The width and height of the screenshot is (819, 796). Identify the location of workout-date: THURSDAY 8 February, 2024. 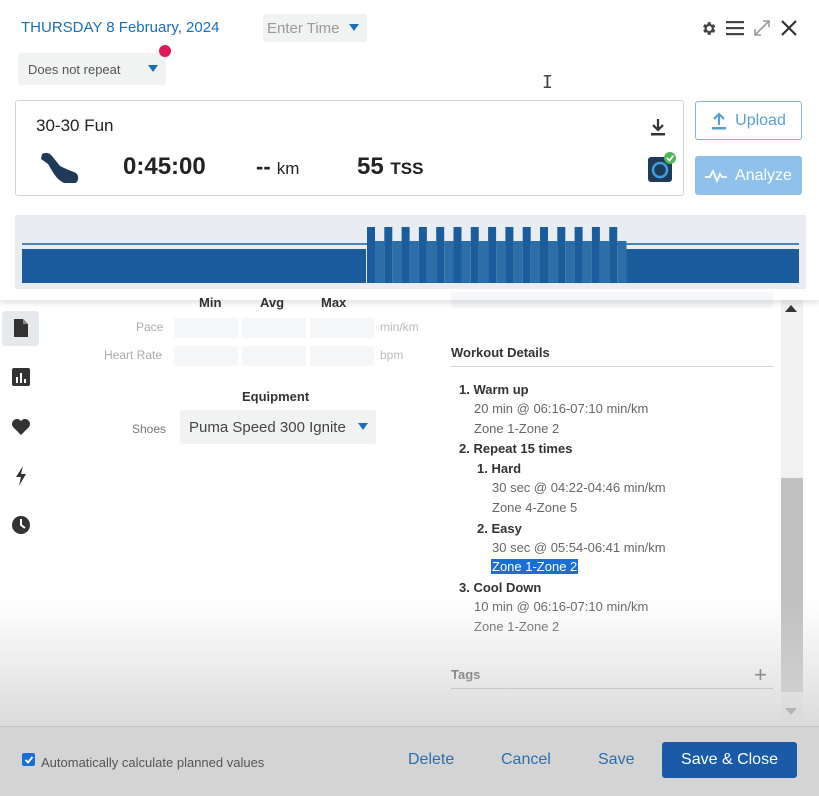
(120, 27).